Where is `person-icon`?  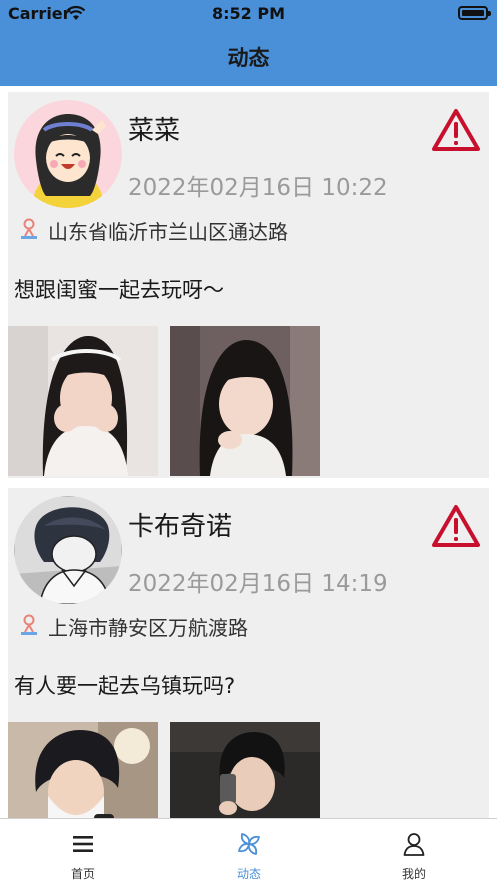
person-icon is located at coordinates (414, 844).